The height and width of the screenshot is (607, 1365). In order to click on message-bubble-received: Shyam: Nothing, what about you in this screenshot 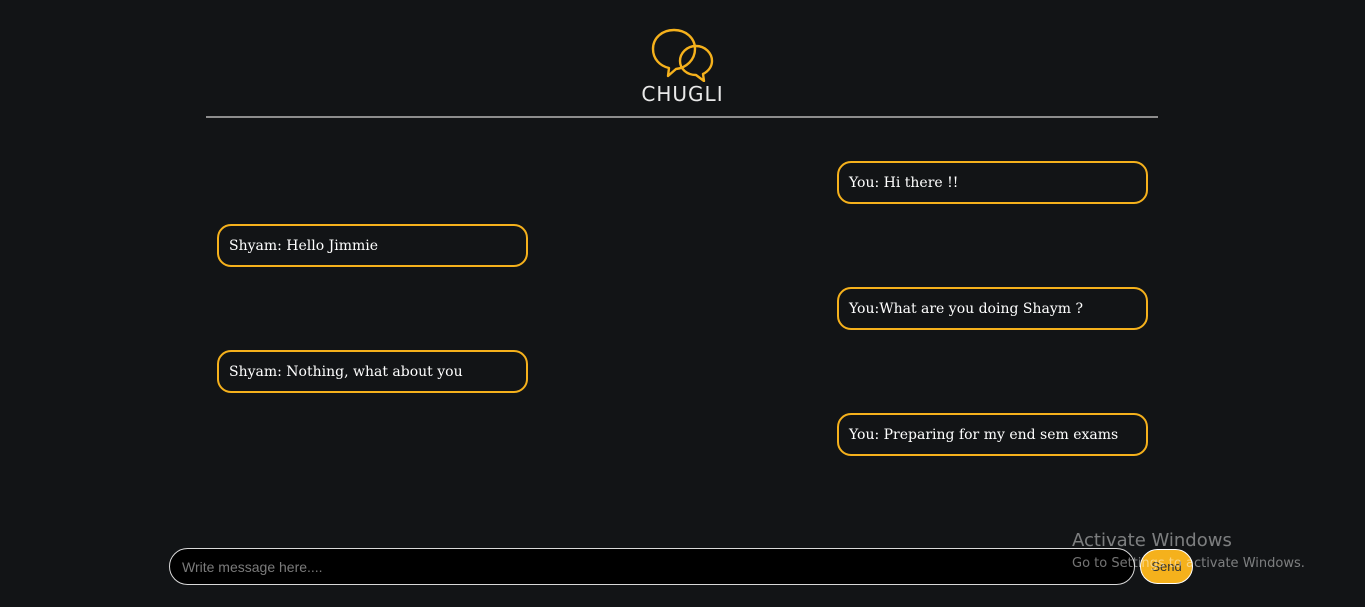, I will do `click(372, 371)`.